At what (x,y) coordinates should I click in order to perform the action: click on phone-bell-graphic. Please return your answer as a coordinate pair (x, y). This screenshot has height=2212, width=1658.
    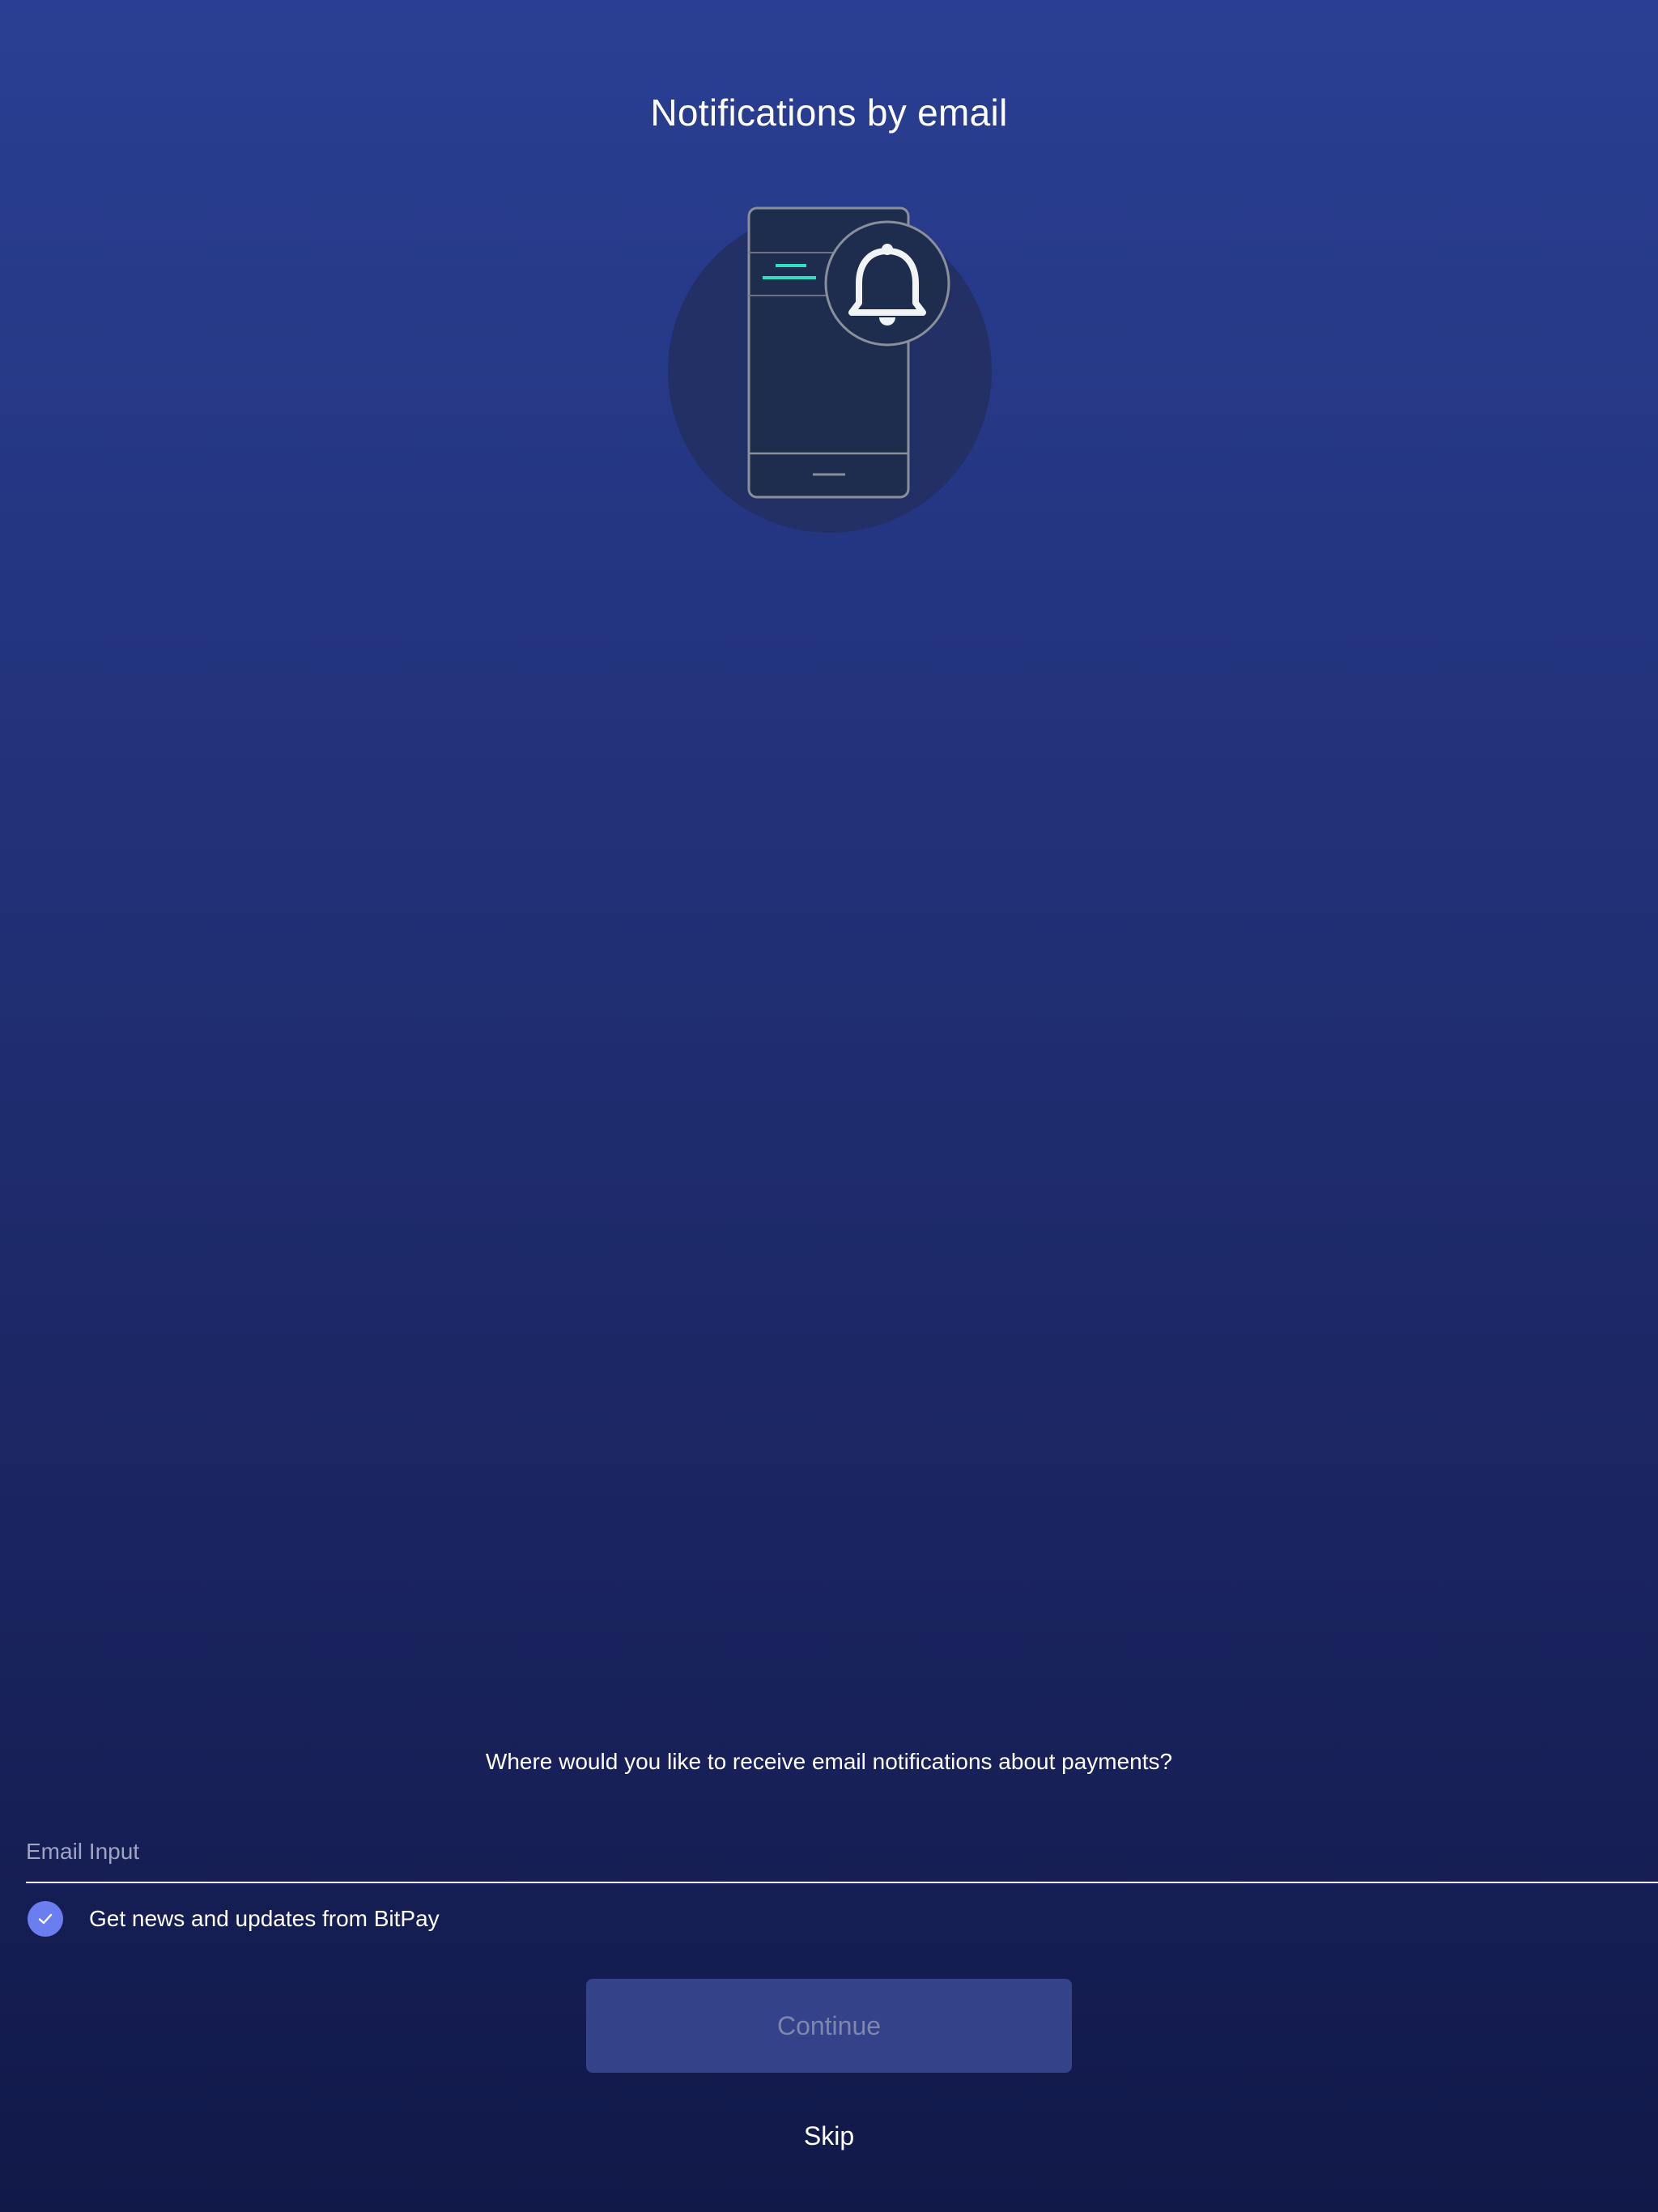
    Looking at the image, I should click on (830, 370).